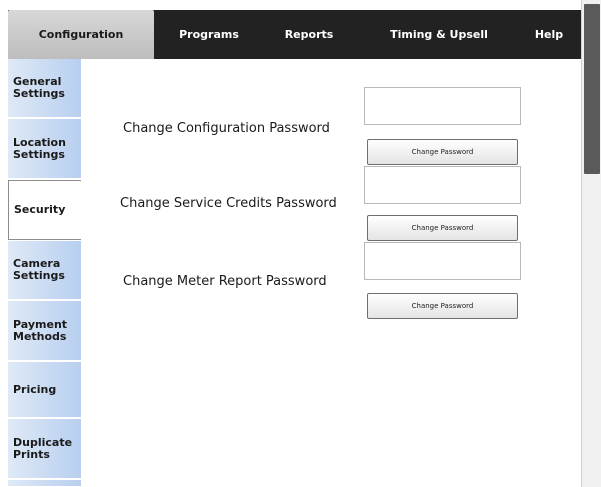 This screenshot has height=487, width=601. Describe the element at coordinates (226, 128) in the screenshot. I see `configuration-password-label: Change Configuration Password` at that location.